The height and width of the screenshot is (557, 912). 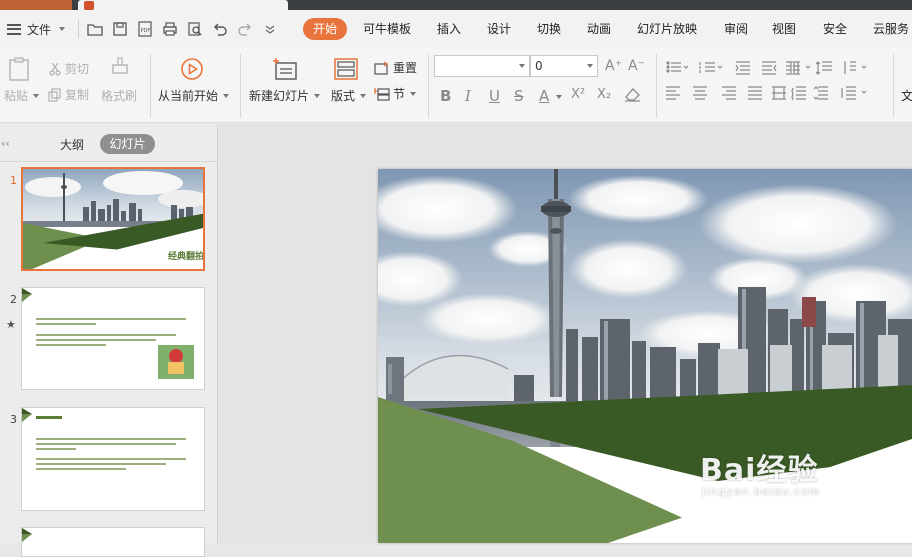 I want to click on section-button: 节, so click(x=395, y=93).